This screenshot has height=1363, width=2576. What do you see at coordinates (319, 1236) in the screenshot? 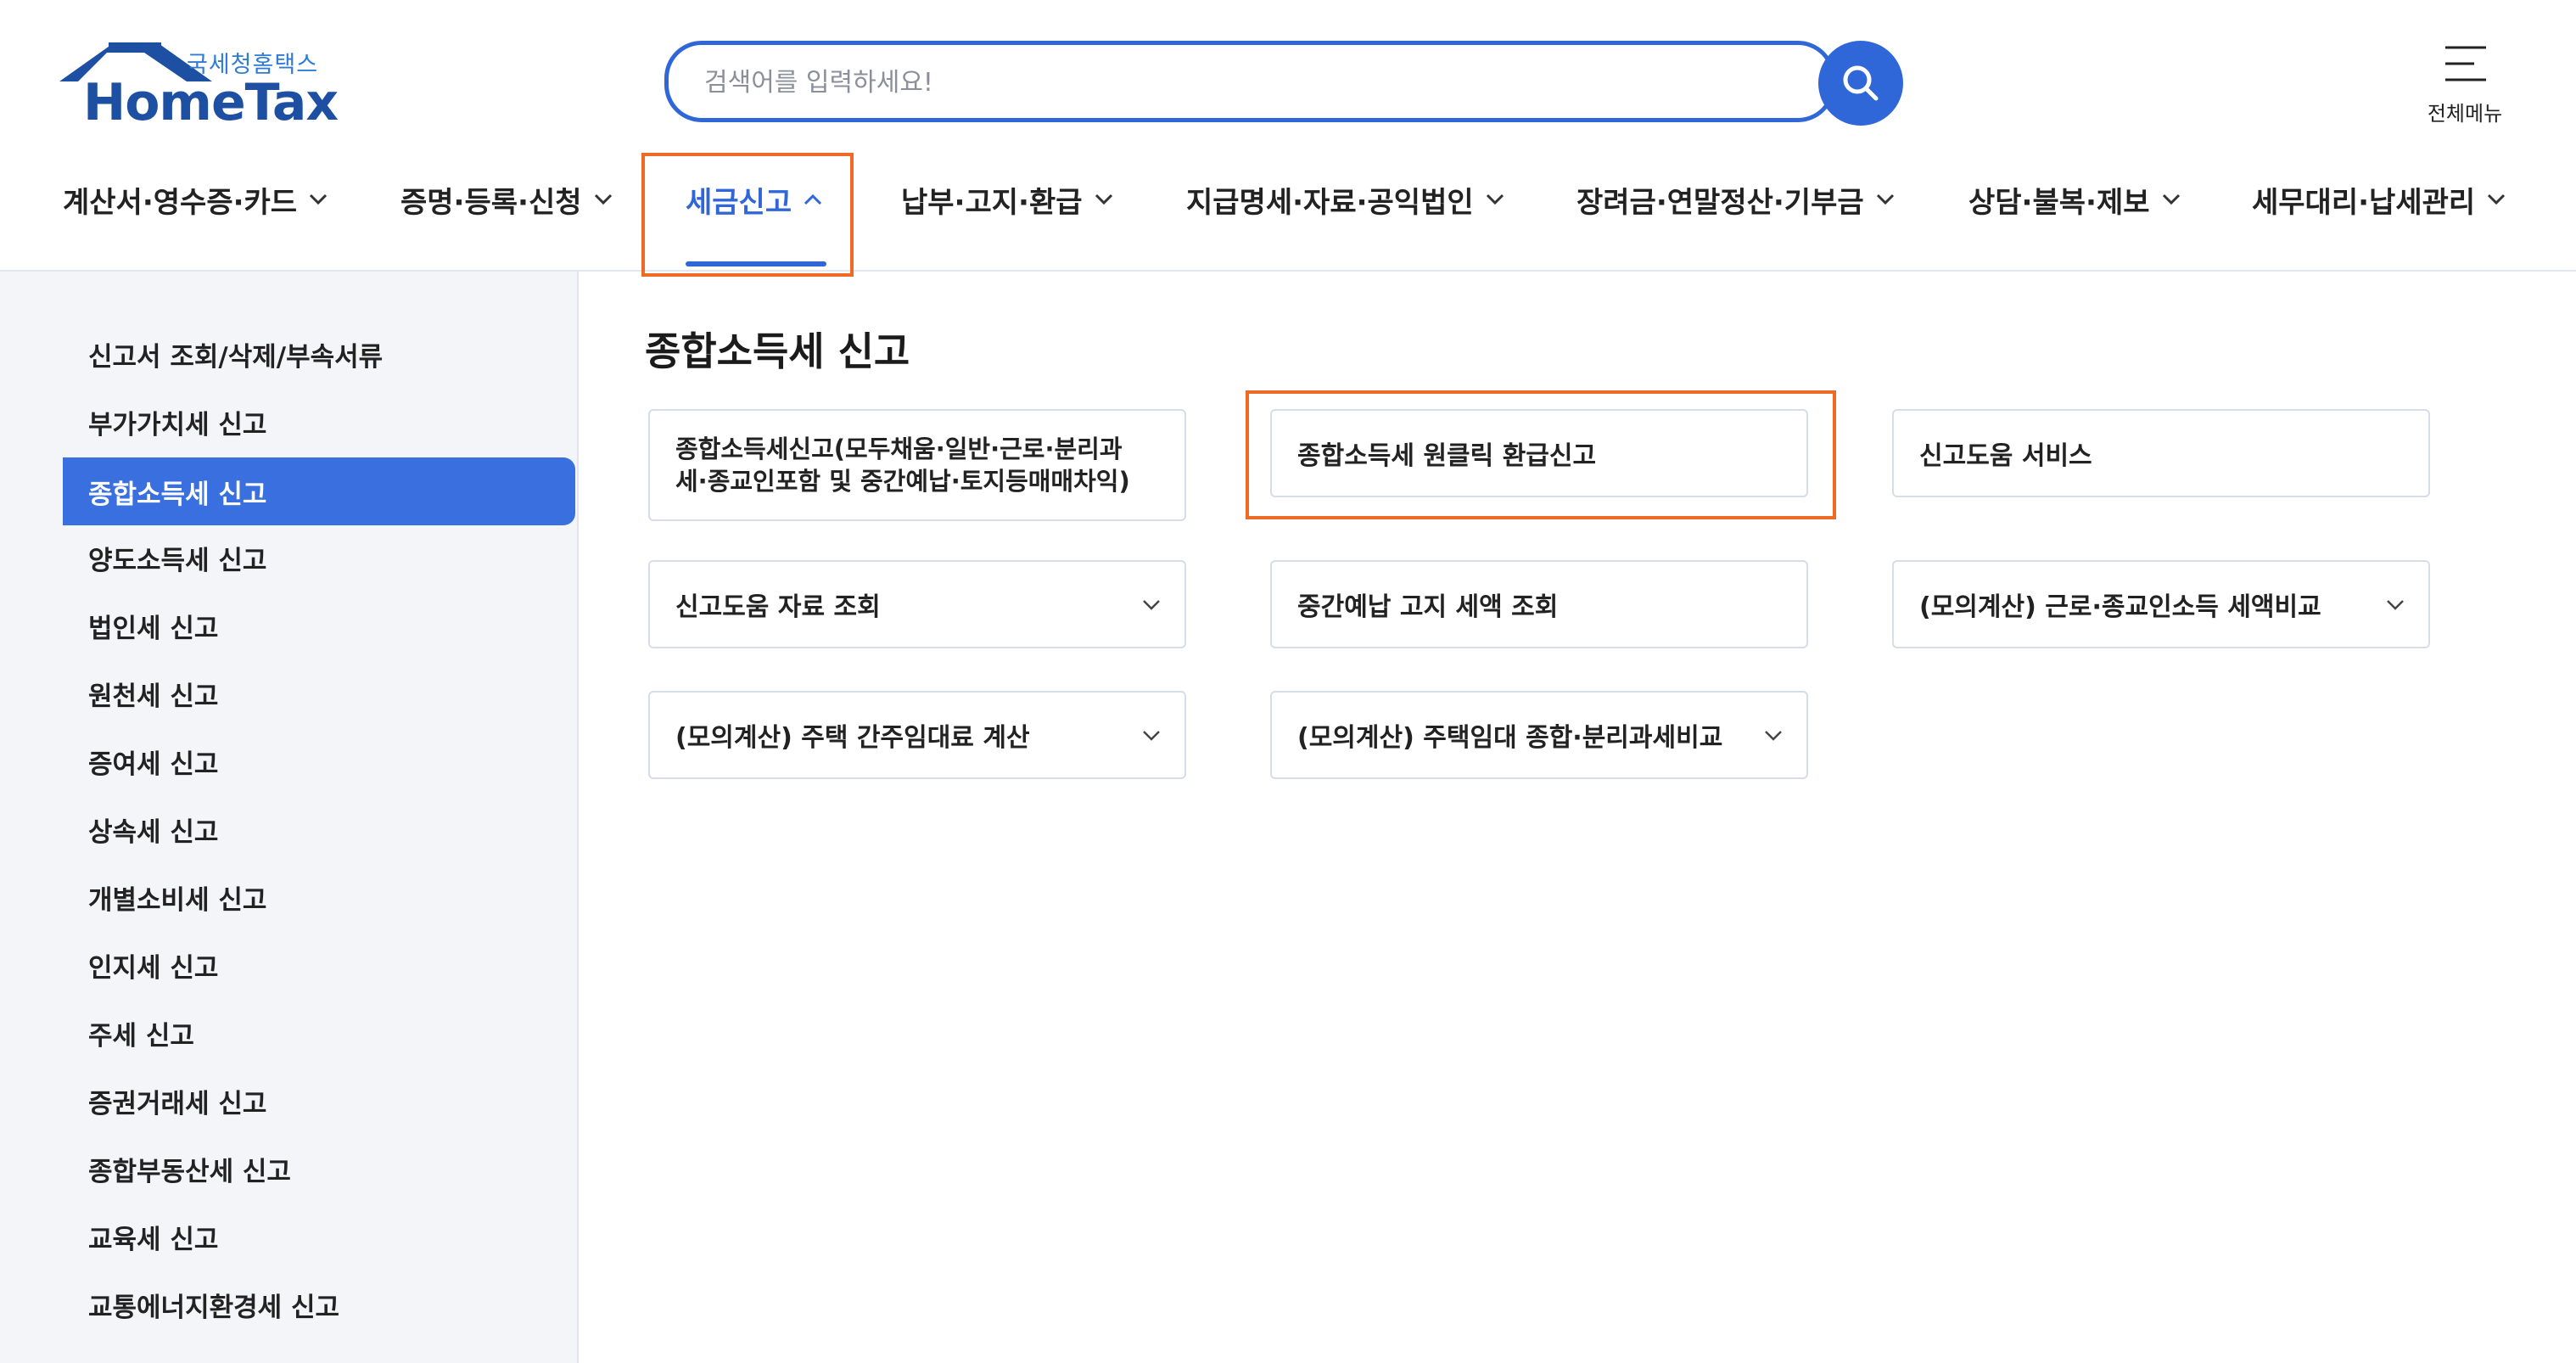
I see `sidebar-item-education: 교육세 신고` at bounding box center [319, 1236].